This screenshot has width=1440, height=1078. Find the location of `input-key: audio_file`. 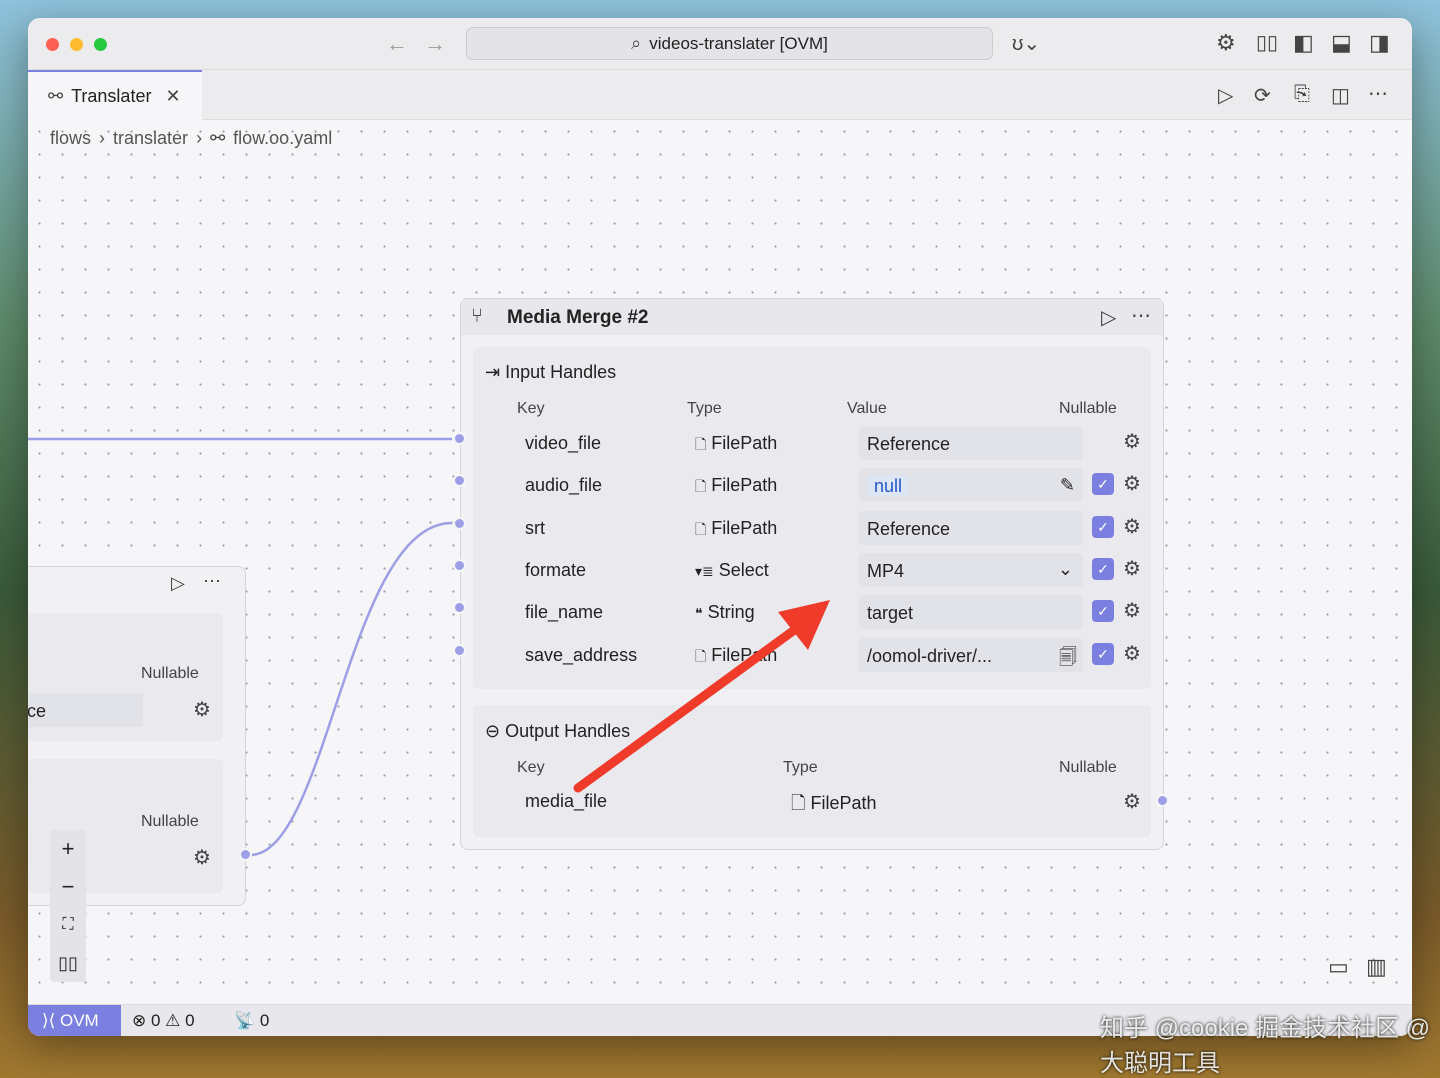

input-key: audio_file is located at coordinates (564, 485).